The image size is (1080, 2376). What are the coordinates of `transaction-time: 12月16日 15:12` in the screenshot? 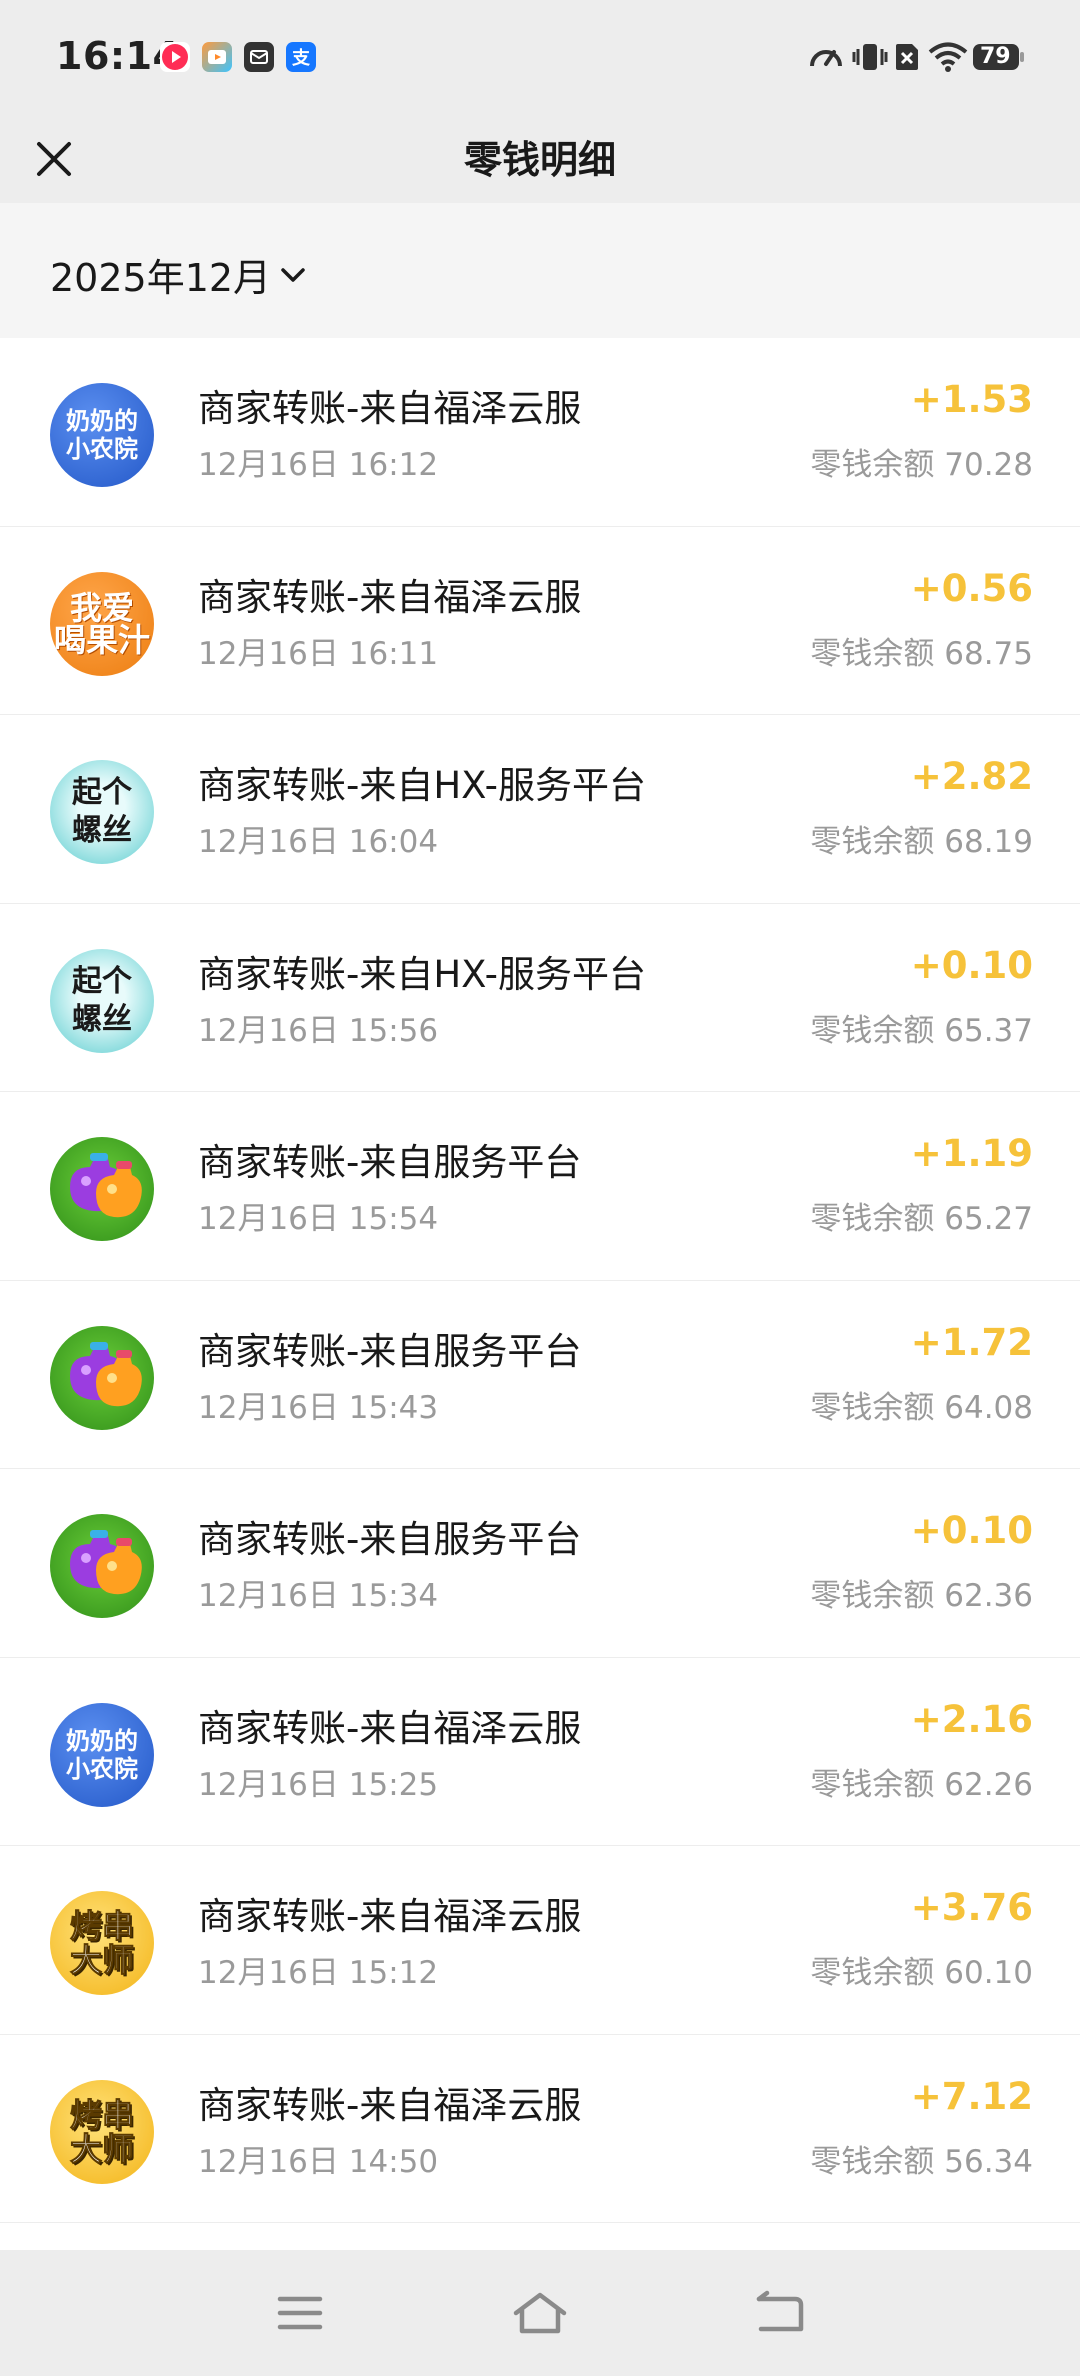 It's located at (318, 1973).